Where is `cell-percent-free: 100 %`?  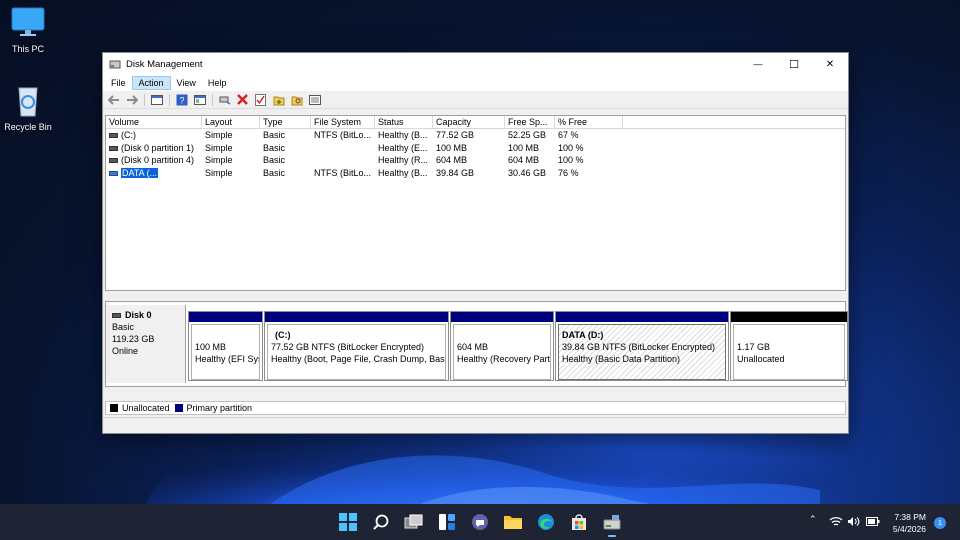
cell-percent-free: 100 % is located at coordinates (571, 160).